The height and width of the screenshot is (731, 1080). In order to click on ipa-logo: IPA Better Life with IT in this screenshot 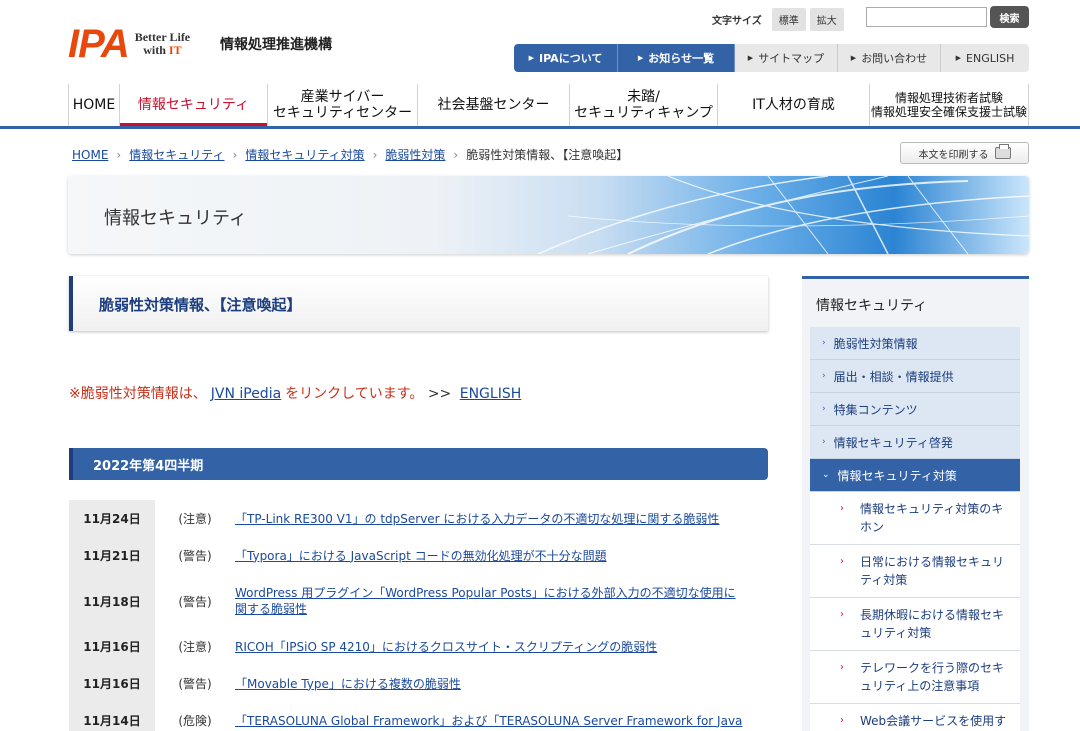, I will do `click(129, 44)`.